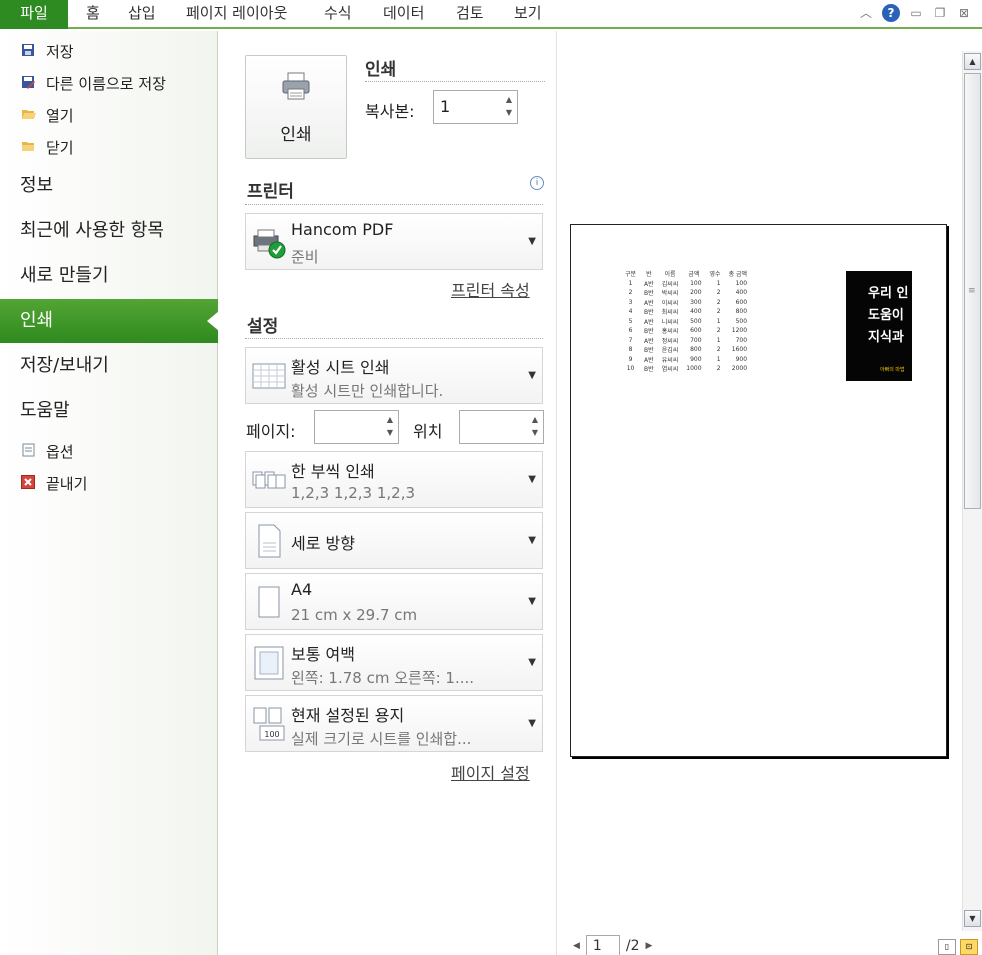 The width and height of the screenshot is (982, 955). I want to click on tab-home: 홈, so click(93, 13).